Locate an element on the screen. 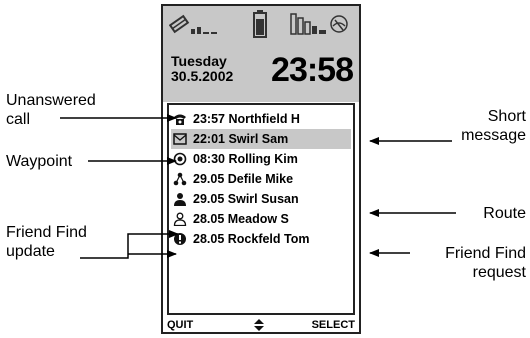 This screenshot has height=338, width=530. list-item: 28.05 Meadow S is located at coordinates (261, 219).